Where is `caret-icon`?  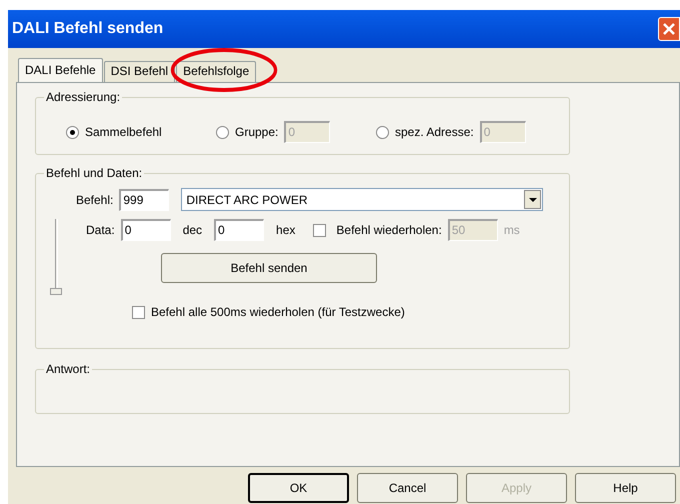
caret-icon is located at coordinates (532, 200).